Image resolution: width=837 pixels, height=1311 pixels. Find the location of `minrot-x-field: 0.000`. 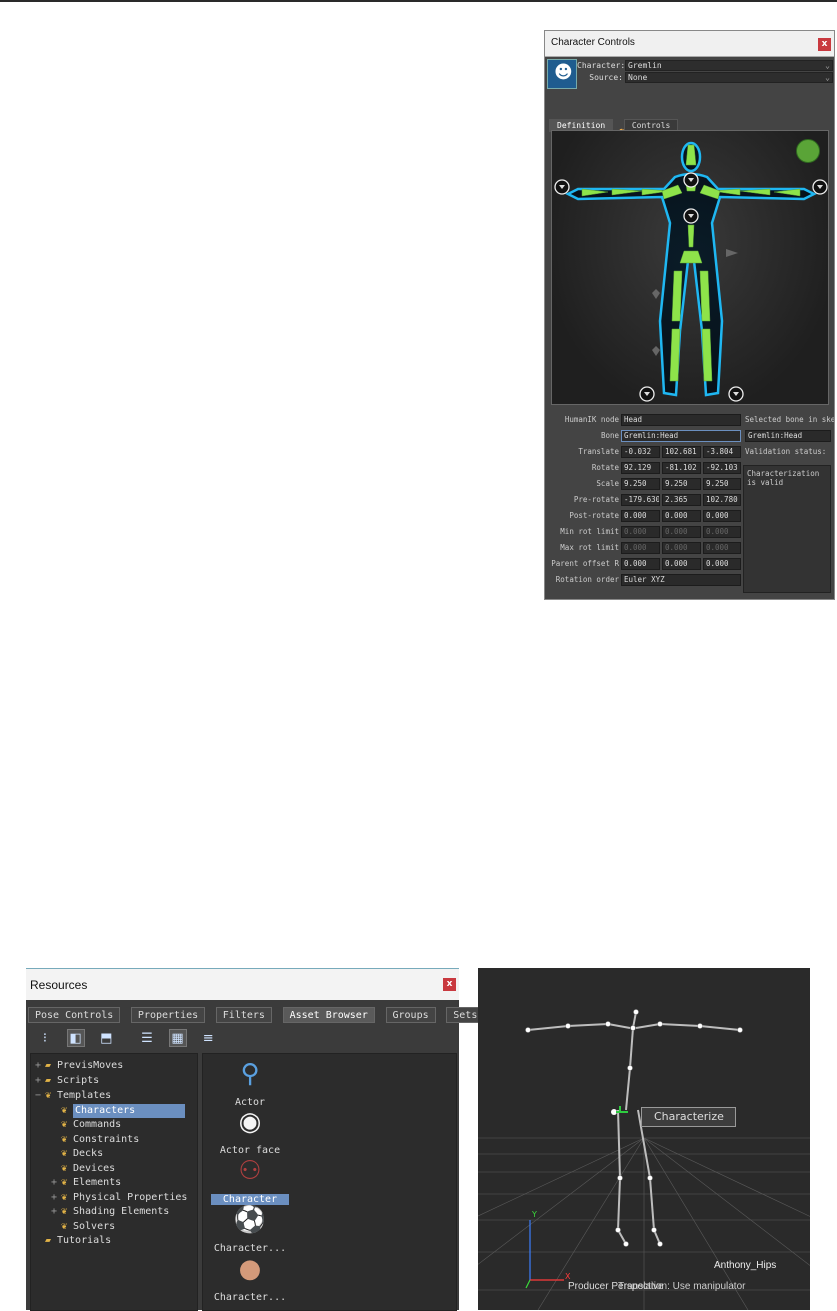

minrot-x-field: 0.000 is located at coordinates (640, 532).